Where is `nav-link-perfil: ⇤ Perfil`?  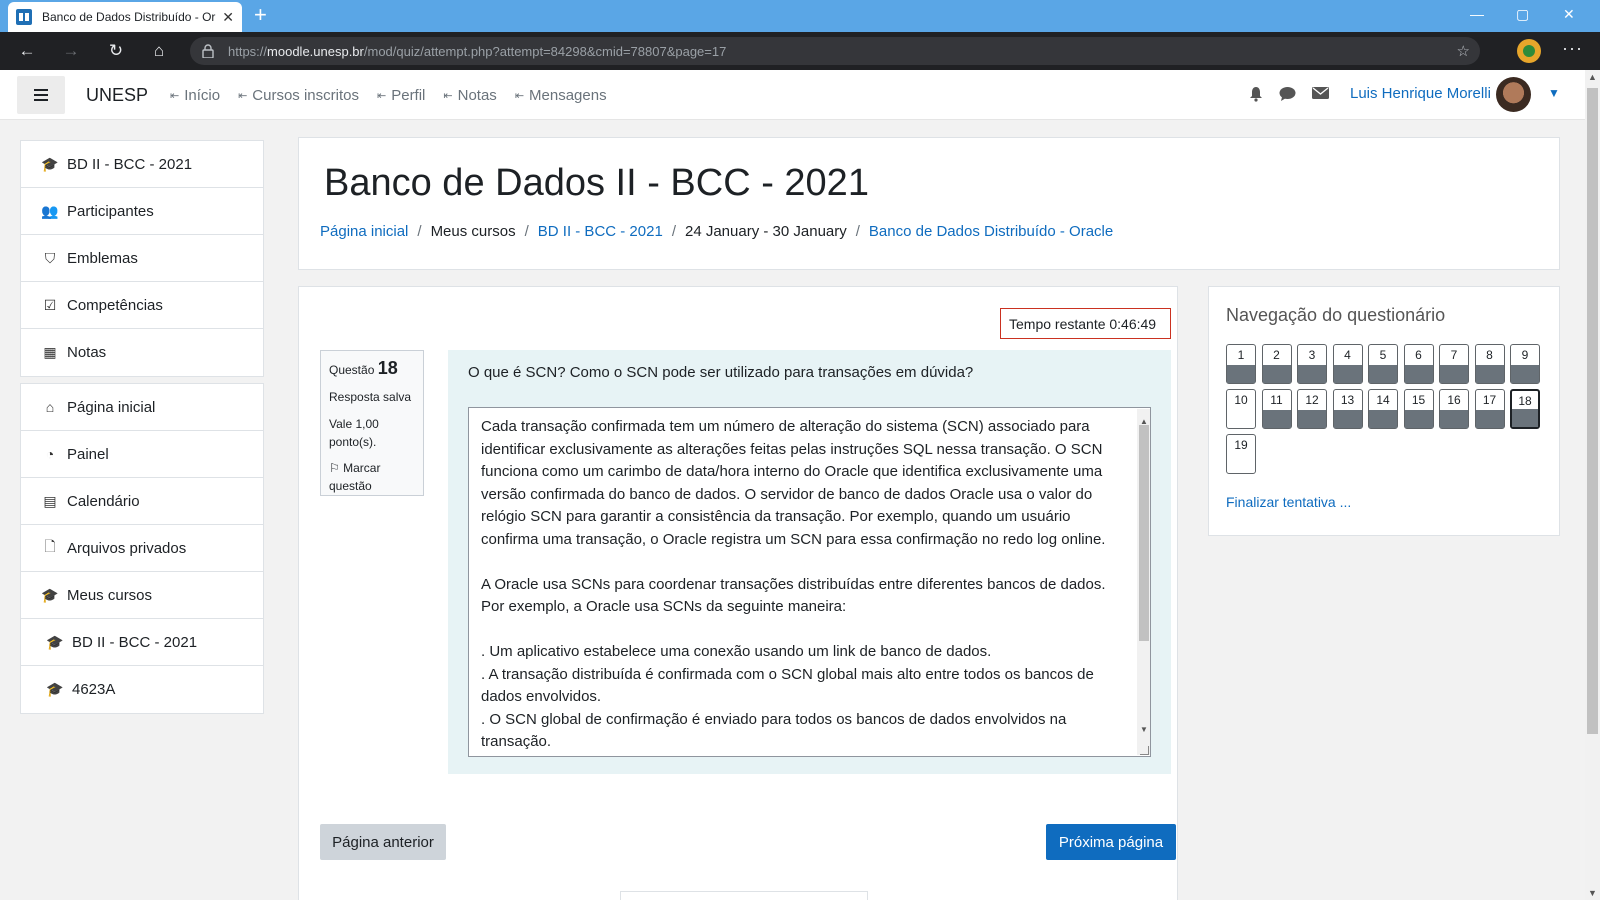 nav-link-perfil: ⇤ Perfil is located at coordinates (401, 95).